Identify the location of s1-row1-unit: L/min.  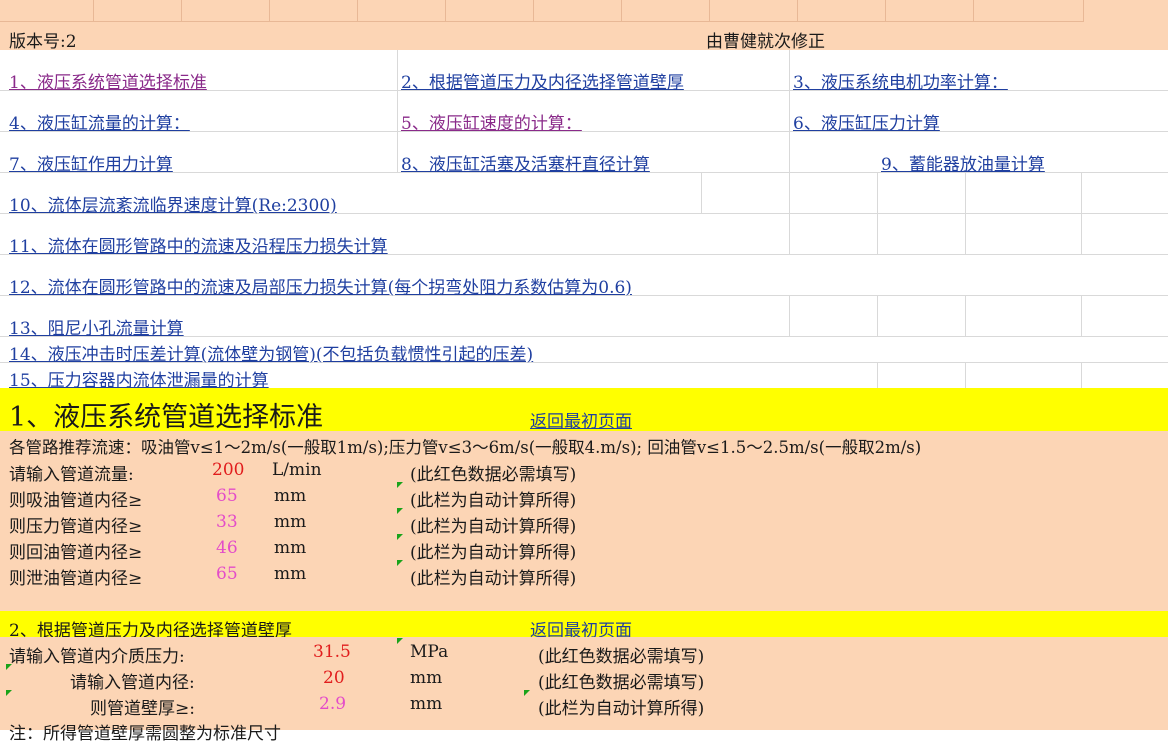
(297, 470).